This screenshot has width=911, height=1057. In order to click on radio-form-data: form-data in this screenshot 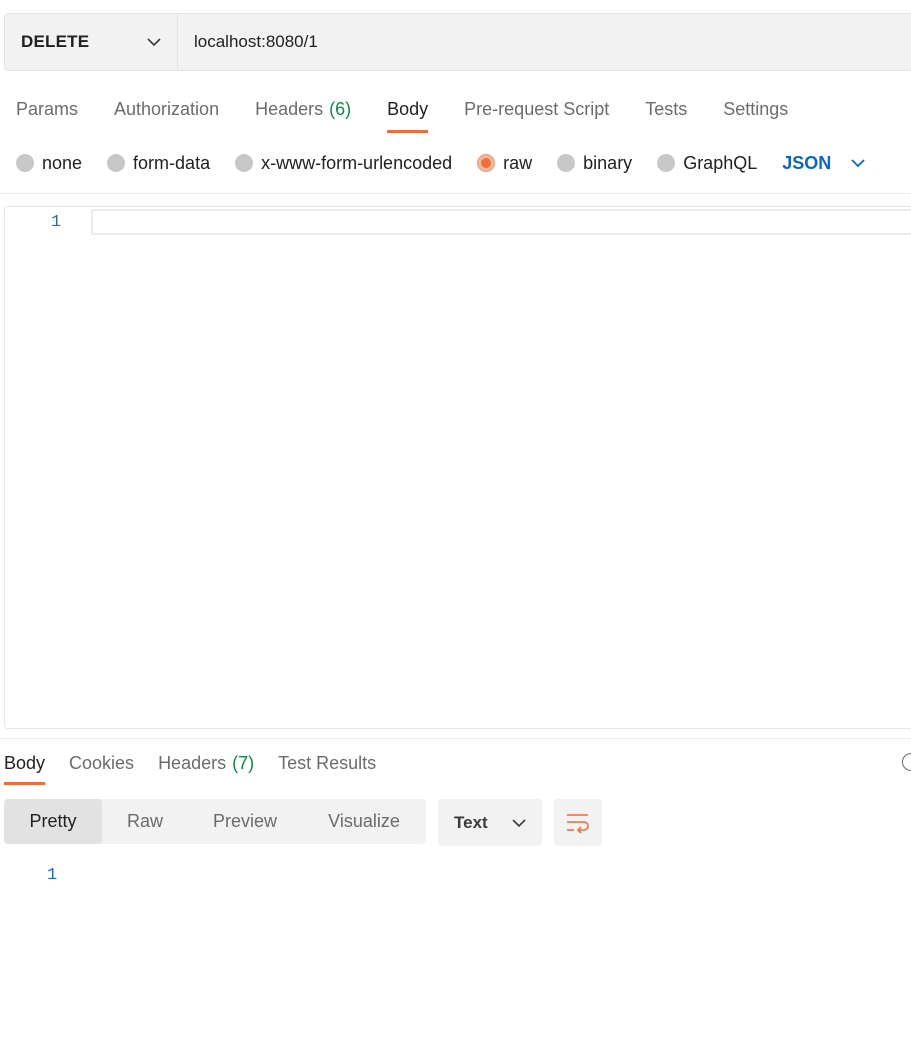, I will do `click(158, 163)`.